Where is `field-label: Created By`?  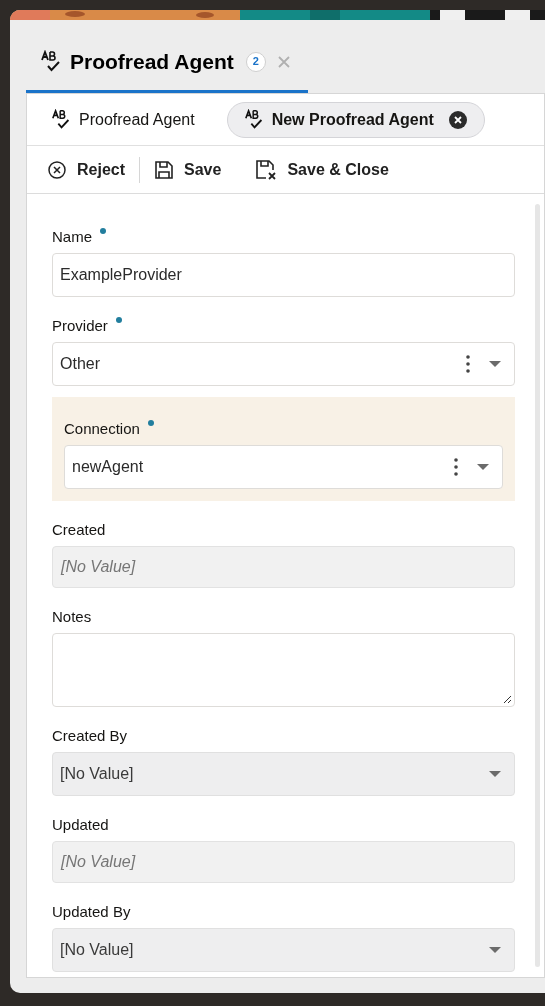
field-label: Created By is located at coordinates (90, 736).